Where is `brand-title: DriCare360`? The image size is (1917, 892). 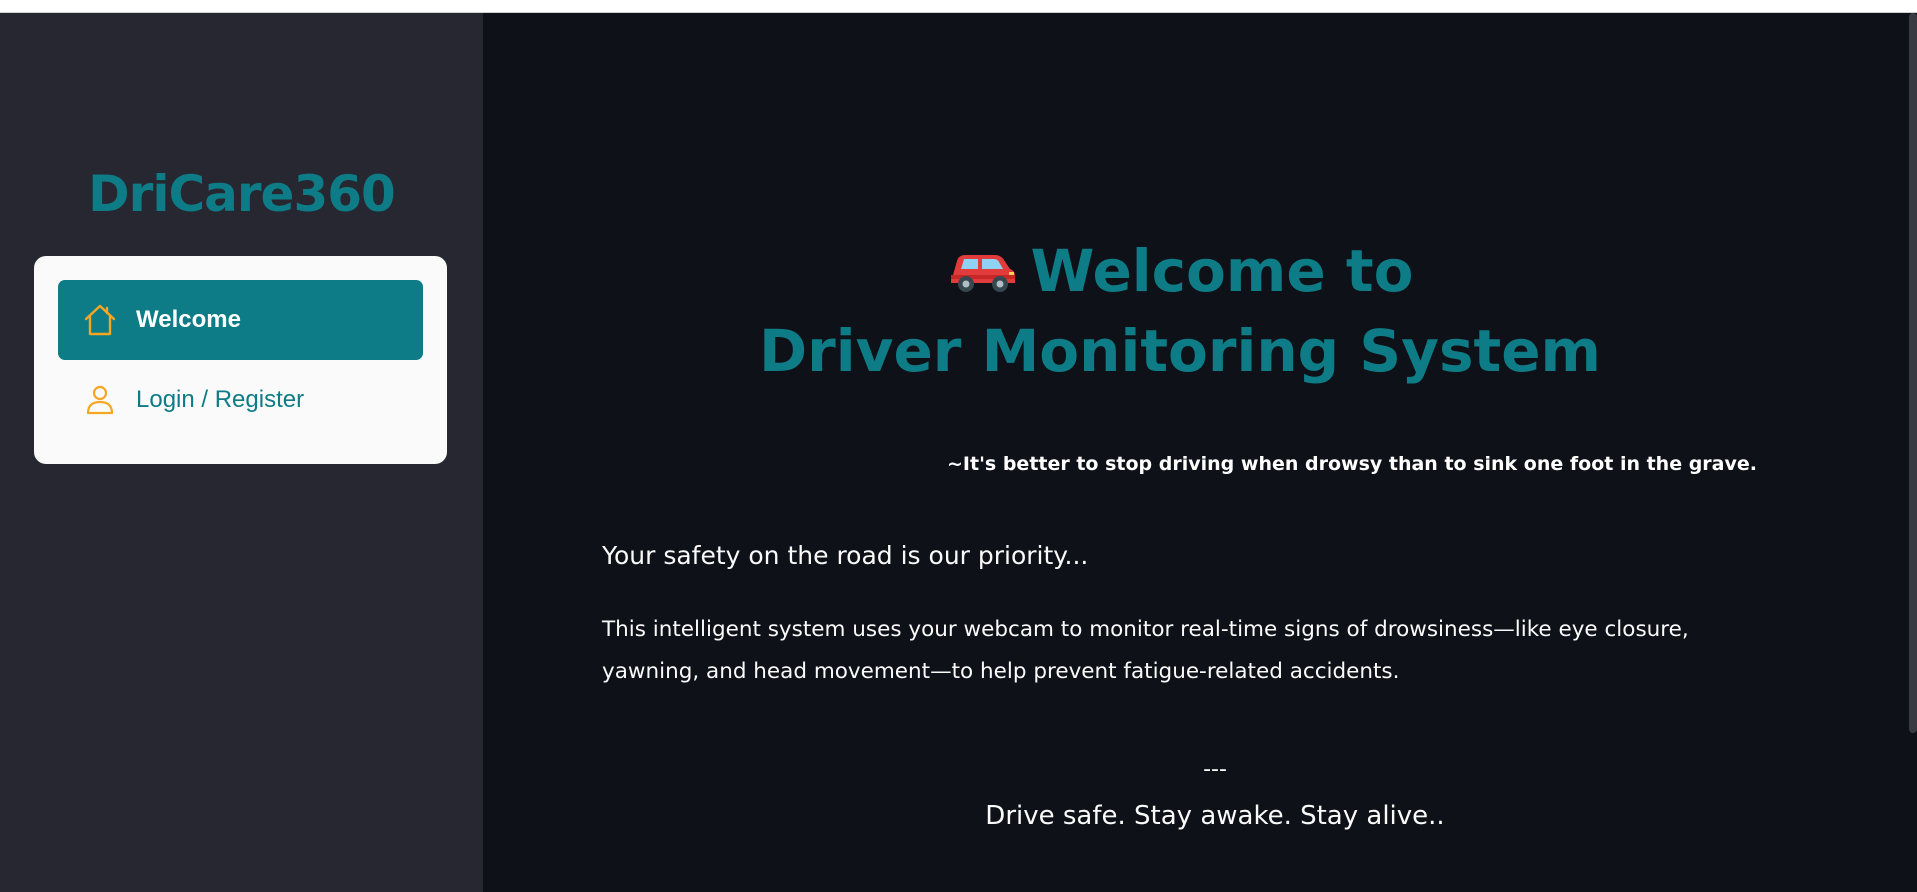 brand-title: DriCare360 is located at coordinates (242, 194).